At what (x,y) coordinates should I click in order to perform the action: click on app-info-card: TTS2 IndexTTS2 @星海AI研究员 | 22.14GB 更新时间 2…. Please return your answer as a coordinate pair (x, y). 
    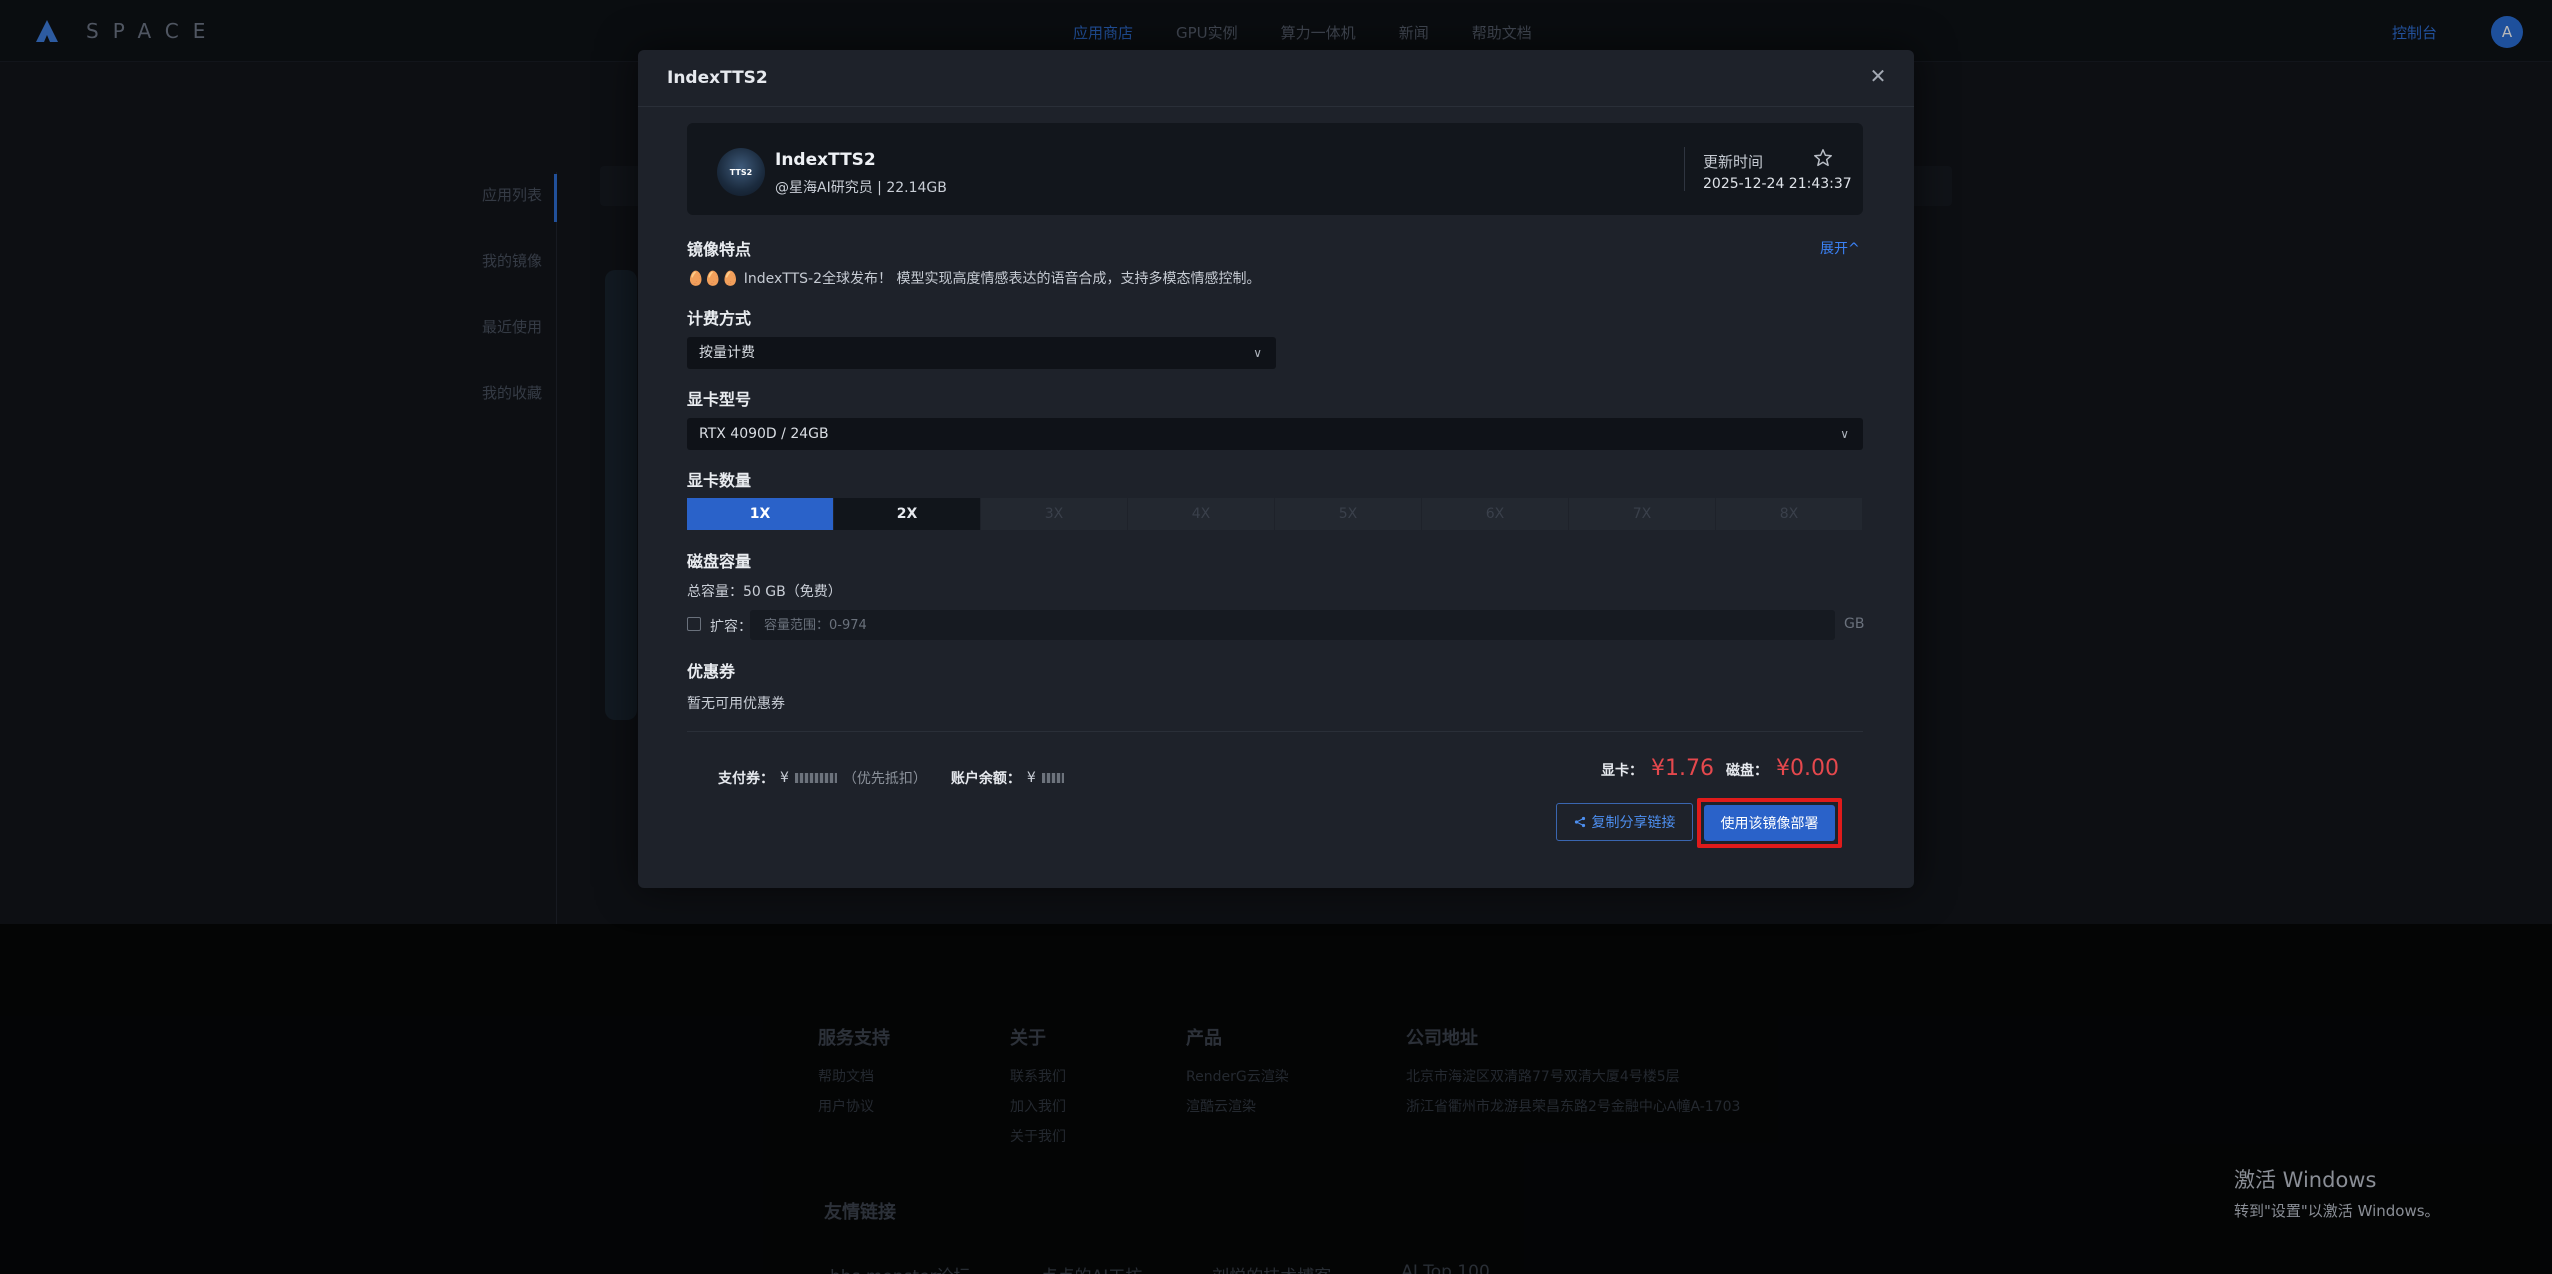
    Looking at the image, I should click on (1275, 169).